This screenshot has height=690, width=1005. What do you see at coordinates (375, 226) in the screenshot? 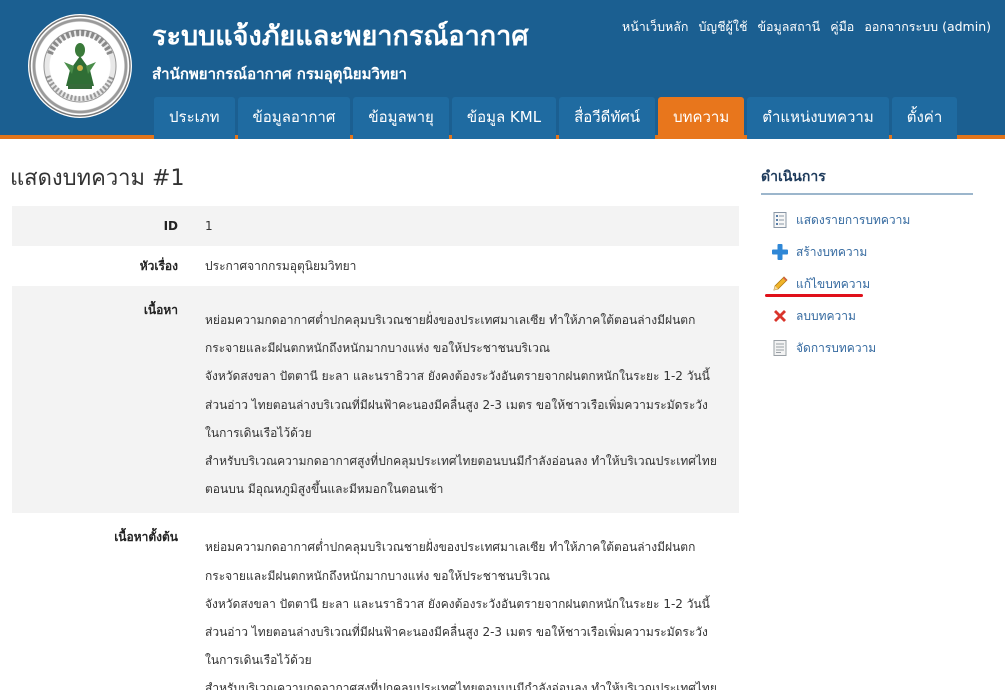
I see `detail-row-id: ID 1` at bounding box center [375, 226].